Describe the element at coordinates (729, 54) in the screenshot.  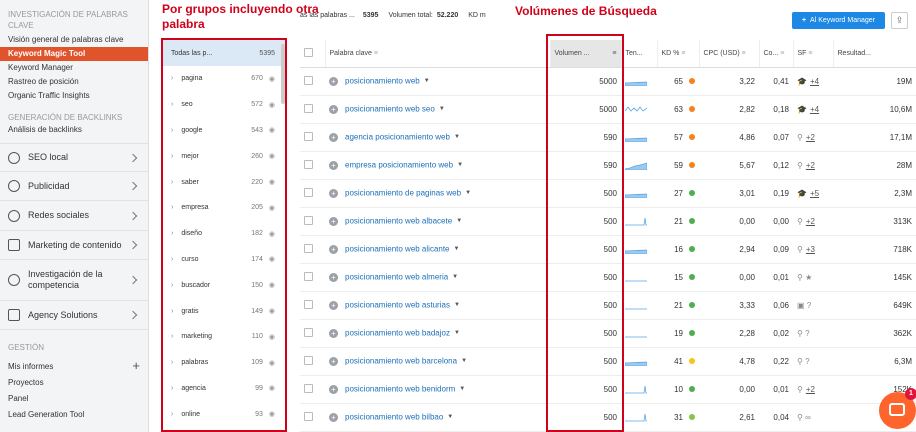
I see `header-cpc: CPC (USD) ≡` at that location.